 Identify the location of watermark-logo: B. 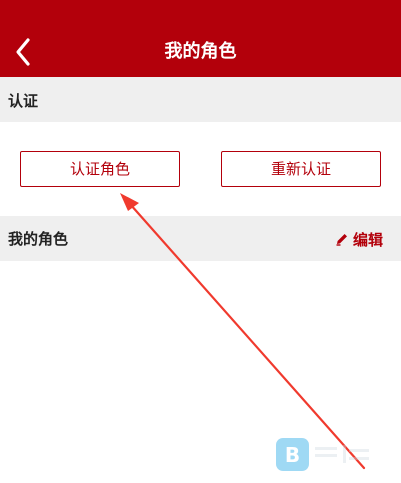
(292, 454).